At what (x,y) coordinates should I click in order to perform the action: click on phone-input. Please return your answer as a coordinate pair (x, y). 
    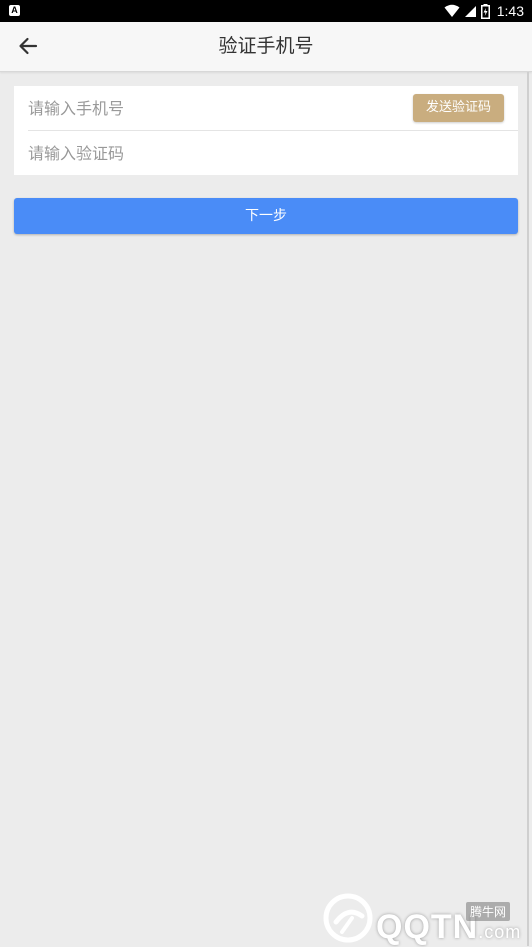
    Looking at the image, I should click on (218, 108).